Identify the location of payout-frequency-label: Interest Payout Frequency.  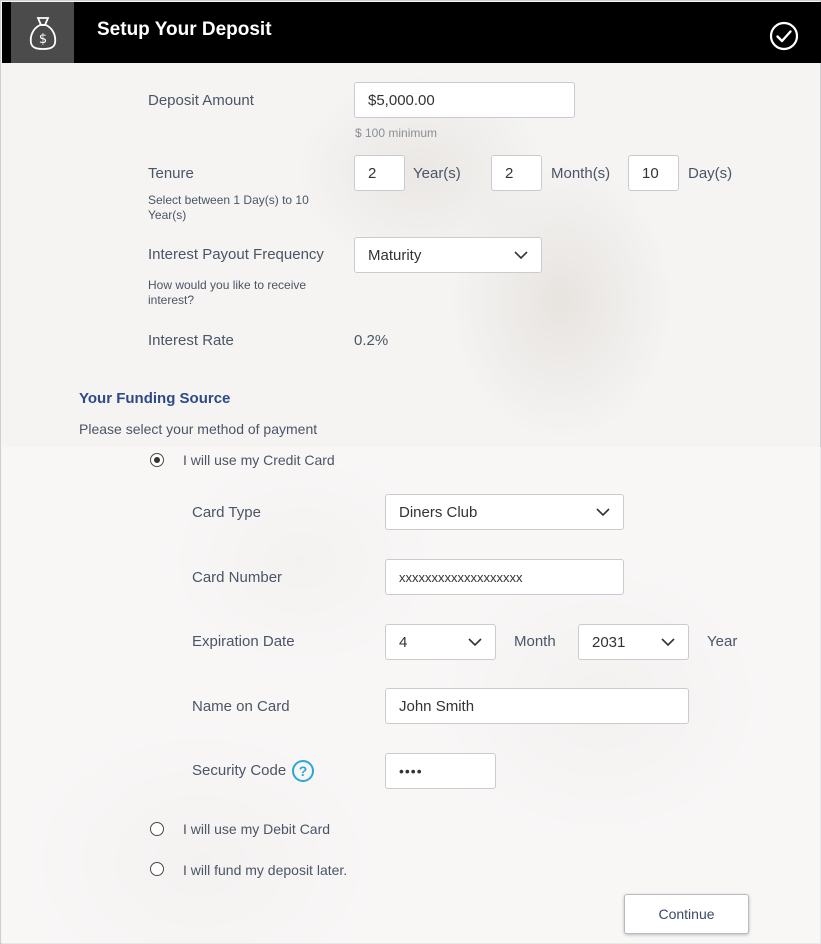
(236, 254).